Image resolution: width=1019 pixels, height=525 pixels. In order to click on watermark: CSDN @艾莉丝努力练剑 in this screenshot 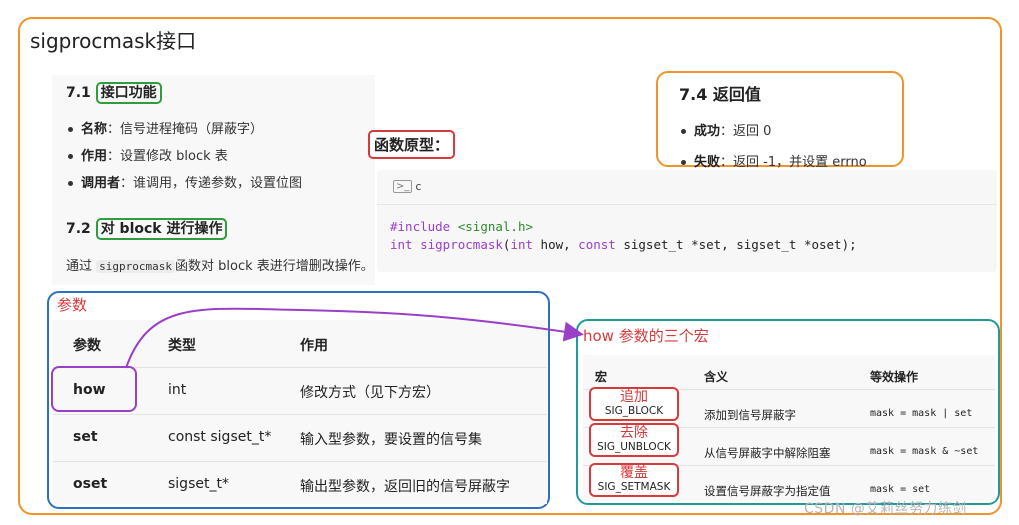, I will do `click(885, 509)`.